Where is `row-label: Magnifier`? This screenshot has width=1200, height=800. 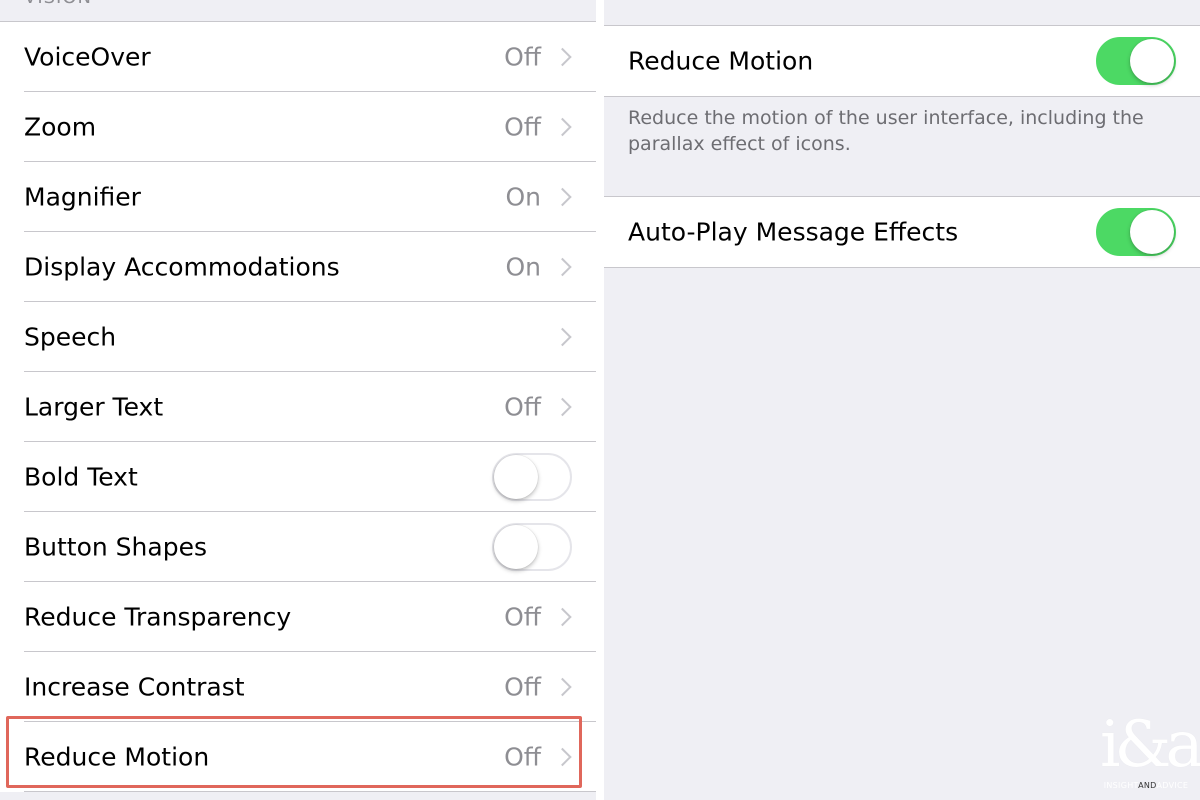 row-label: Magnifier is located at coordinates (82, 197).